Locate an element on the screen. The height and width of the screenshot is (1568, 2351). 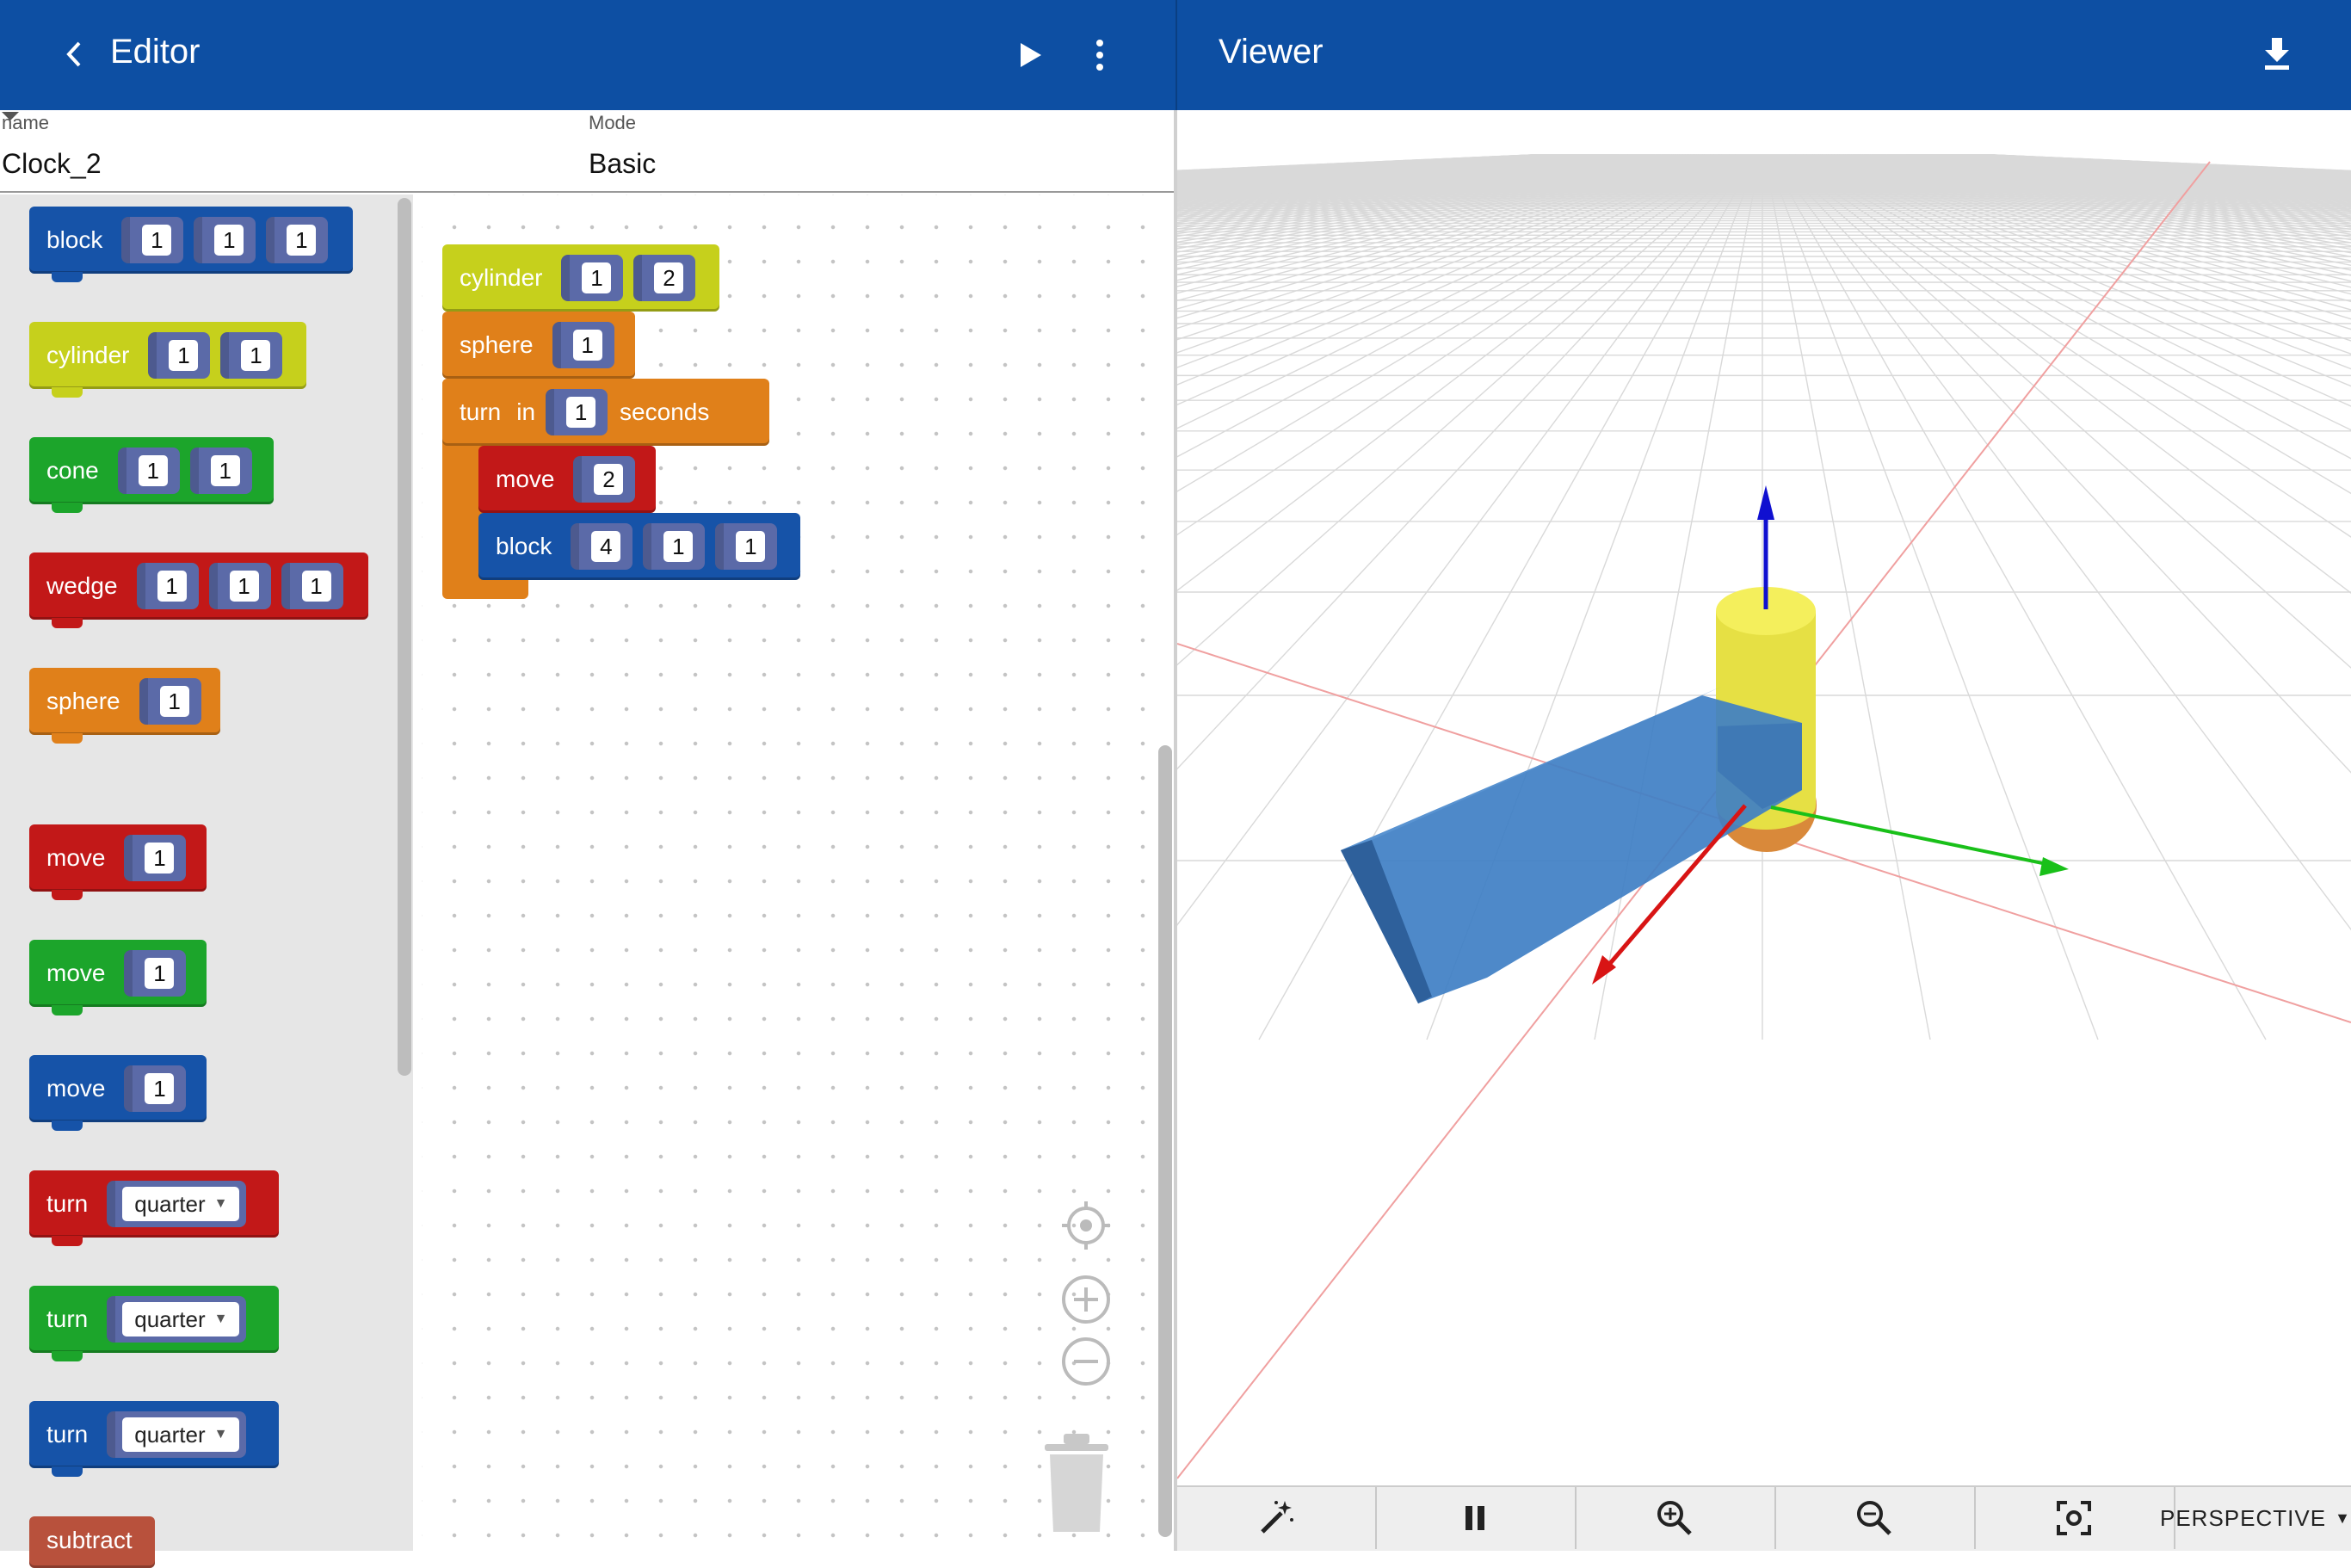
camera-mode-select: PERSPECTIVE ▼ is located at coordinates (2255, 1518).